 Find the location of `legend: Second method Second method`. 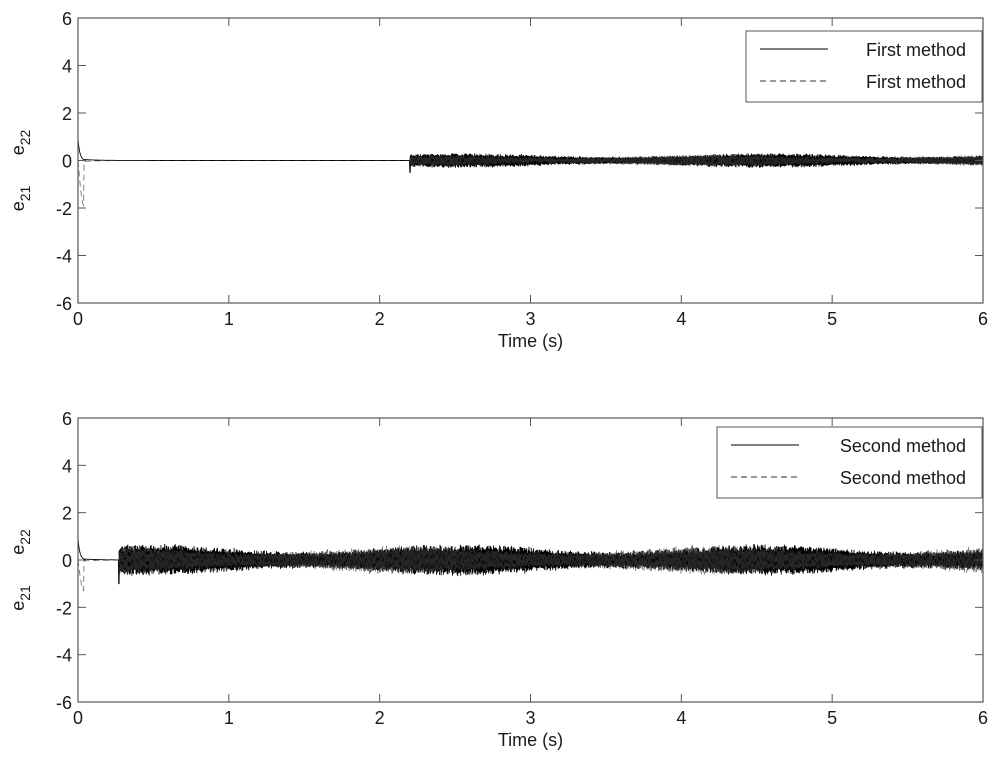

legend: Second method Second method is located at coordinates (849, 462).